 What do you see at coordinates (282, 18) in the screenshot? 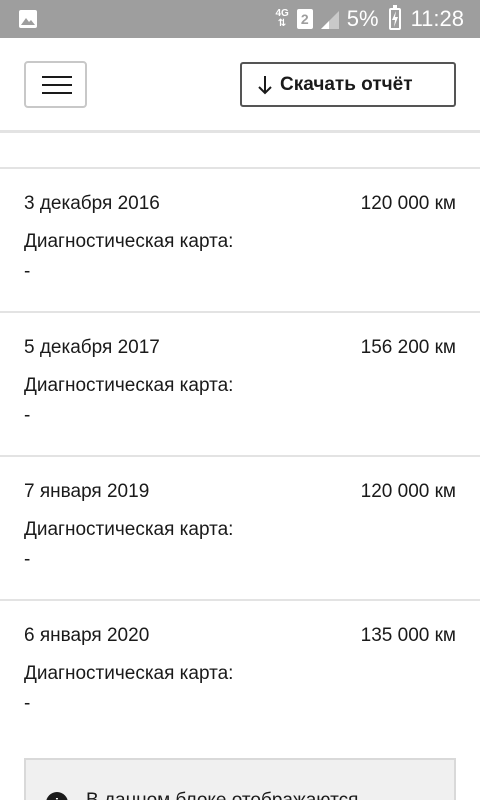
I see `network-type-icon: 4G ⇅` at bounding box center [282, 18].